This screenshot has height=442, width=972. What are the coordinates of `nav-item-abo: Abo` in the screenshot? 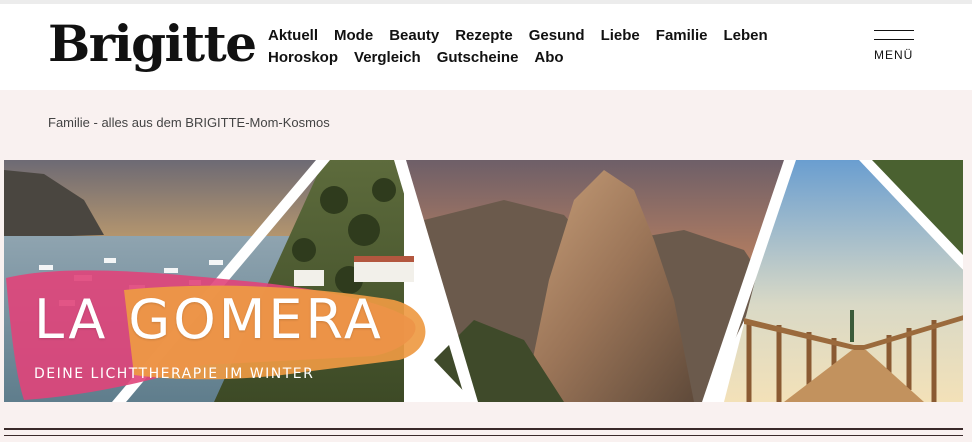 It's located at (548, 57).